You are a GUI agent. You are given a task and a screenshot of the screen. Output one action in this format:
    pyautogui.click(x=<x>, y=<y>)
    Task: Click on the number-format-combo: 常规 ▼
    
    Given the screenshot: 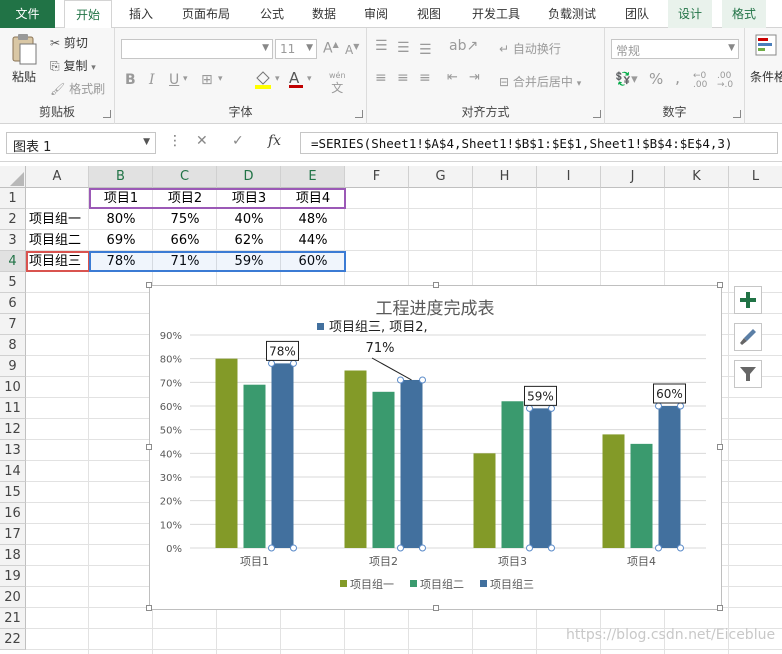 What is the action you would take?
    pyautogui.click(x=675, y=49)
    